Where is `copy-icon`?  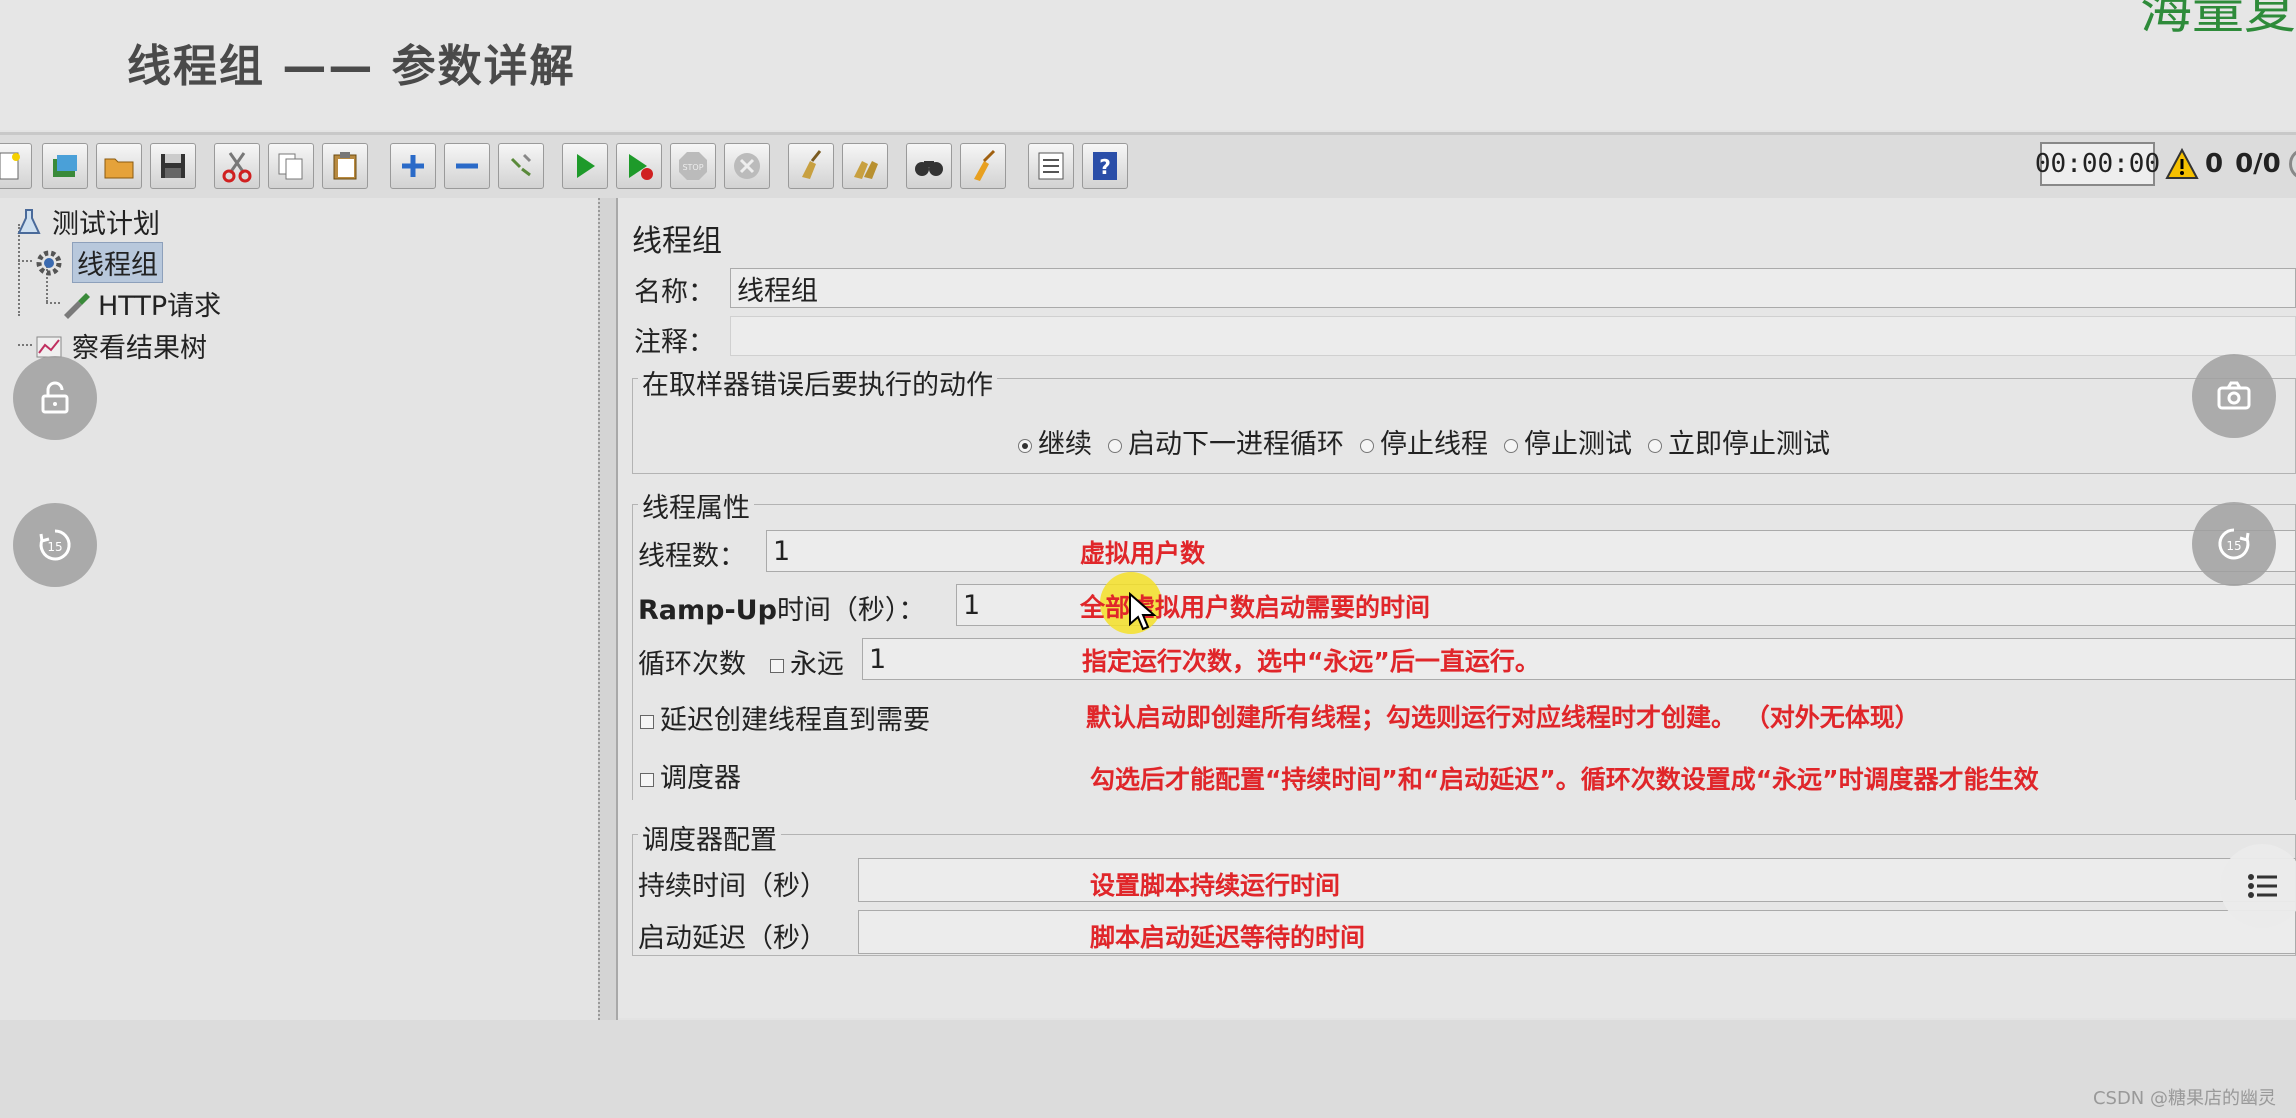
copy-icon is located at coordinates (291, 166).